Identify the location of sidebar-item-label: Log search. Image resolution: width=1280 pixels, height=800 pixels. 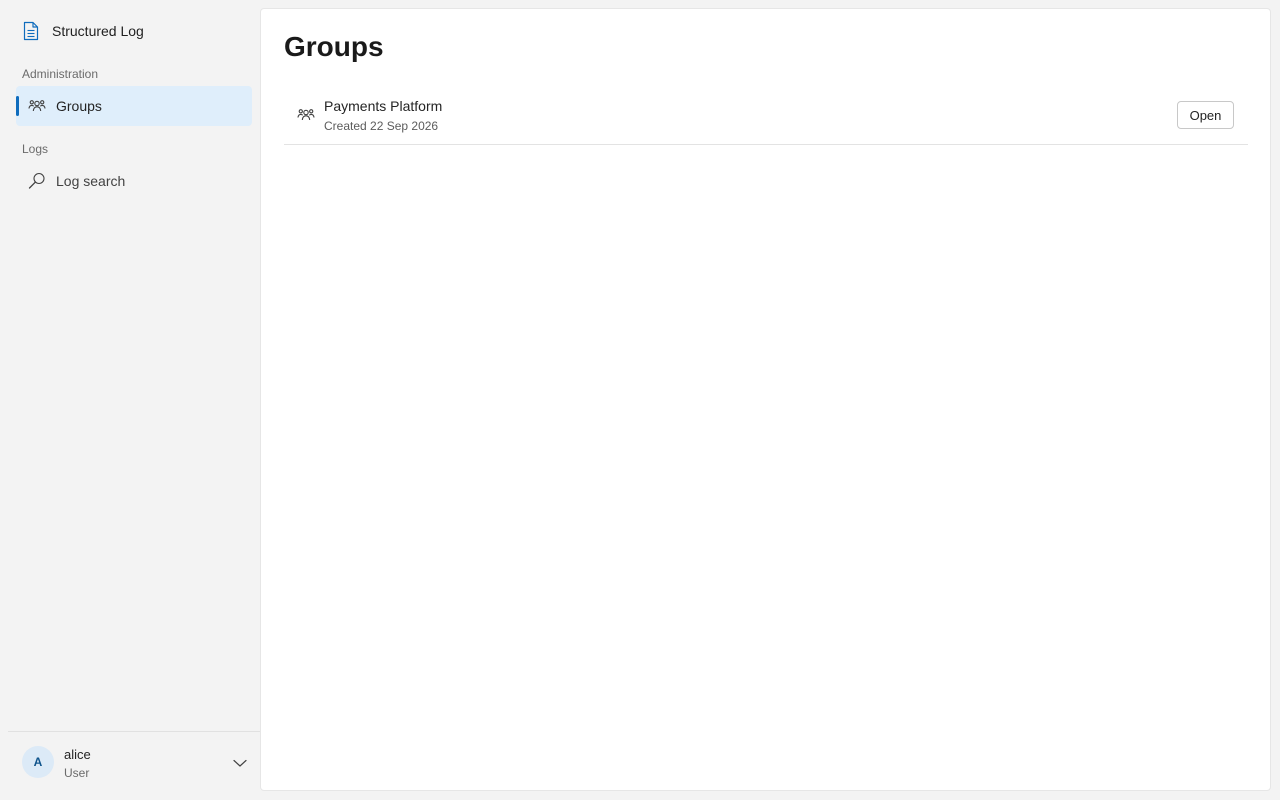
(91, 181).